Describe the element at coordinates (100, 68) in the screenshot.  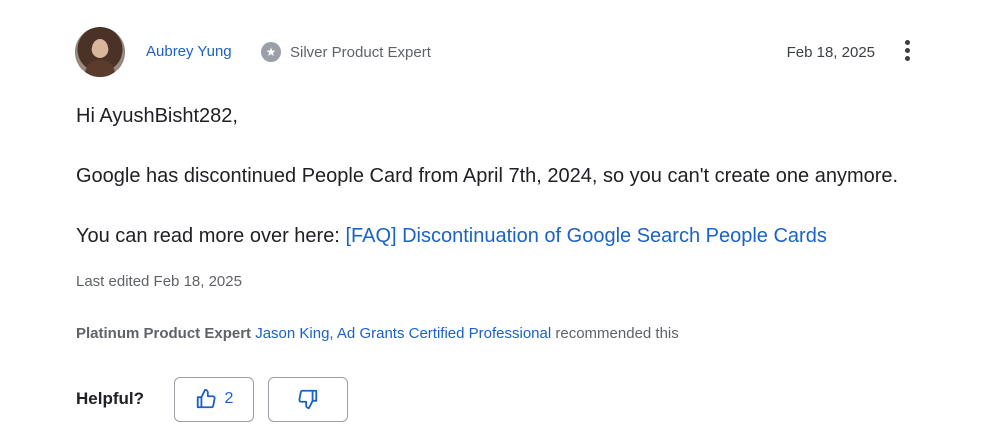
I see `avatar-shirt` at that location.